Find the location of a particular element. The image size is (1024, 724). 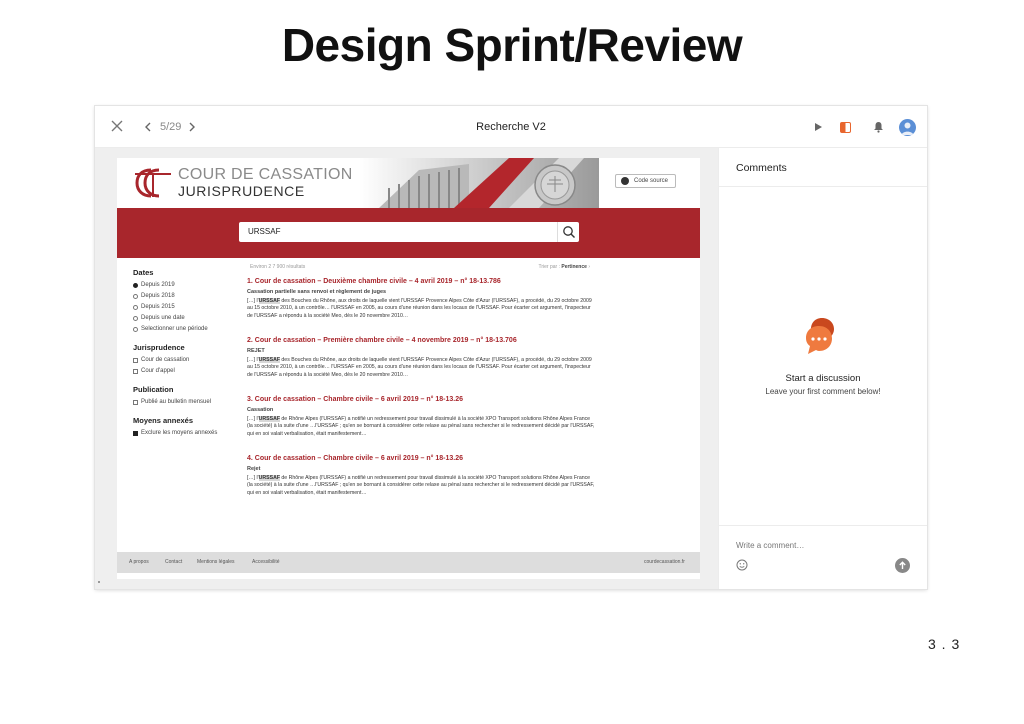

send-button is located at coordinates (902, 565).